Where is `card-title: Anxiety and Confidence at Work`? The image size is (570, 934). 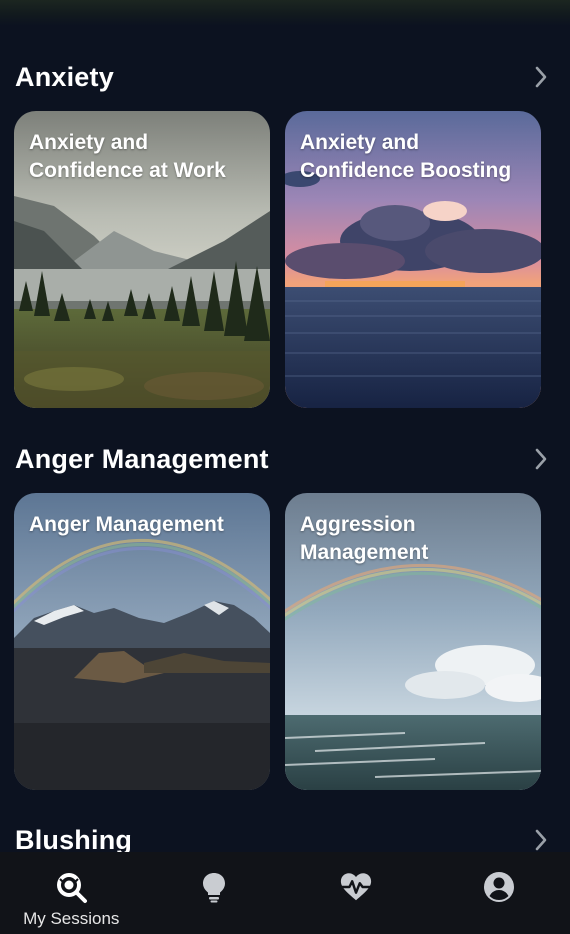
card-title: Anxiety and Confidence at Work is located at coordinates (127, 156).